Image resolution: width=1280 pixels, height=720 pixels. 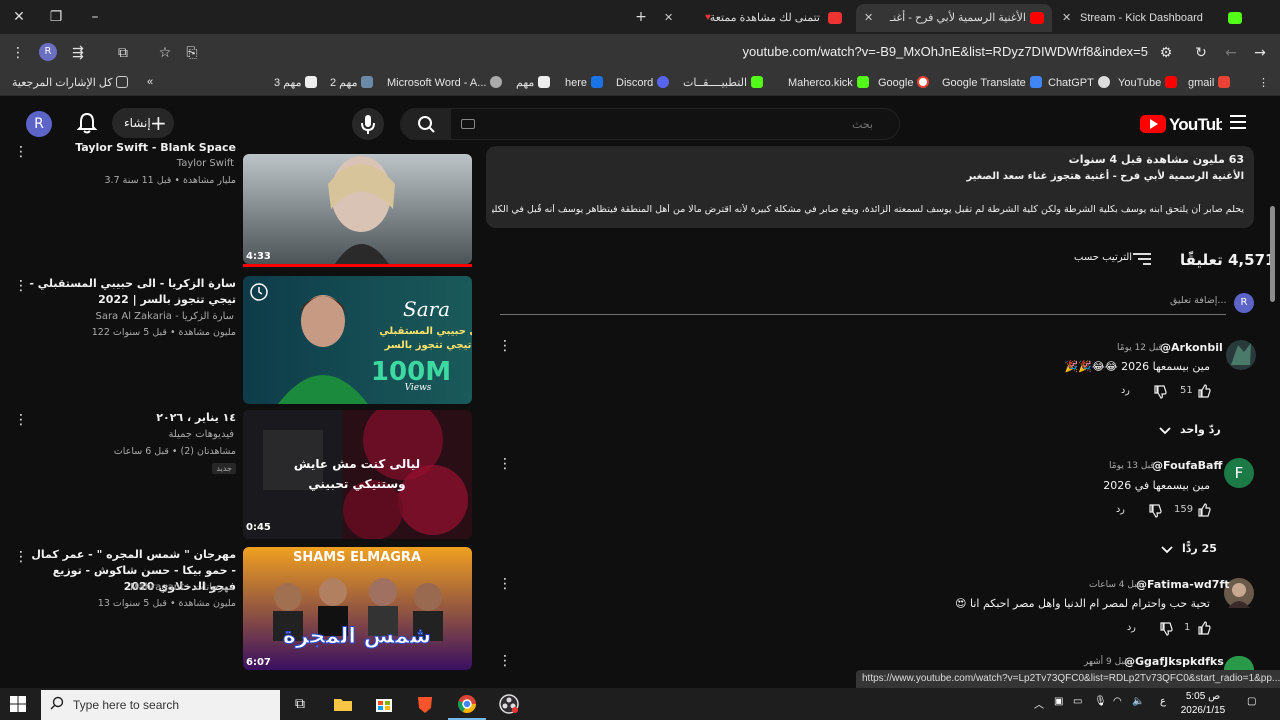 I want to click on bookmark-maherco: Maherco.kick, so click(x=828, y=82).